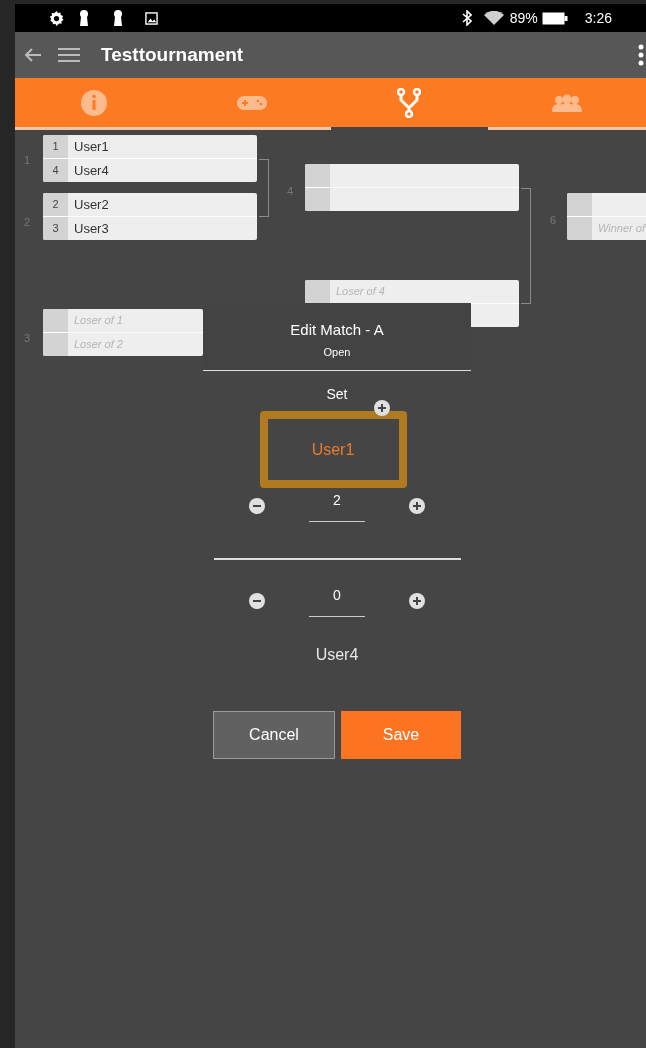  What do you see at coordinates (91, 204) in the screenshot?
I see `player-name: User2` at bounding box center [91, 204].